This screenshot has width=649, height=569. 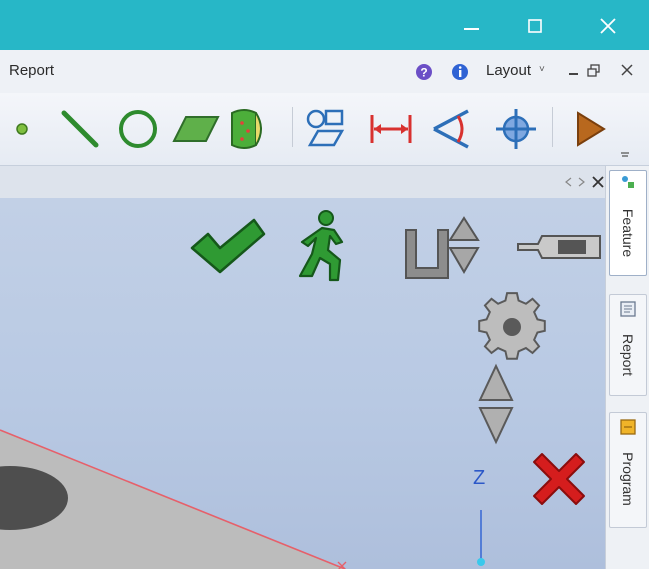 I want to click on maximize-button, so click(x=535, y=25).